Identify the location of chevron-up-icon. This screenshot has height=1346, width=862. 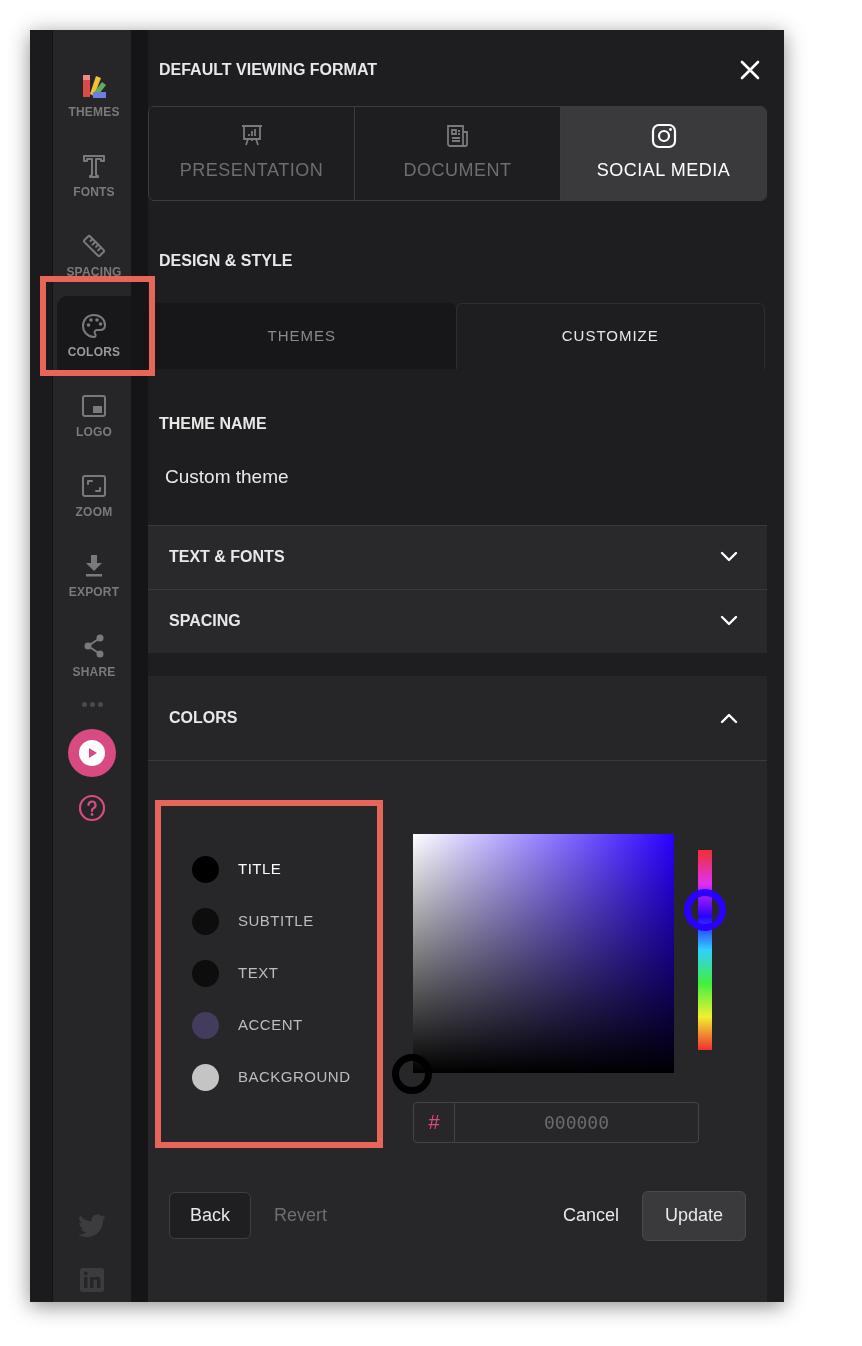
(729, 717).